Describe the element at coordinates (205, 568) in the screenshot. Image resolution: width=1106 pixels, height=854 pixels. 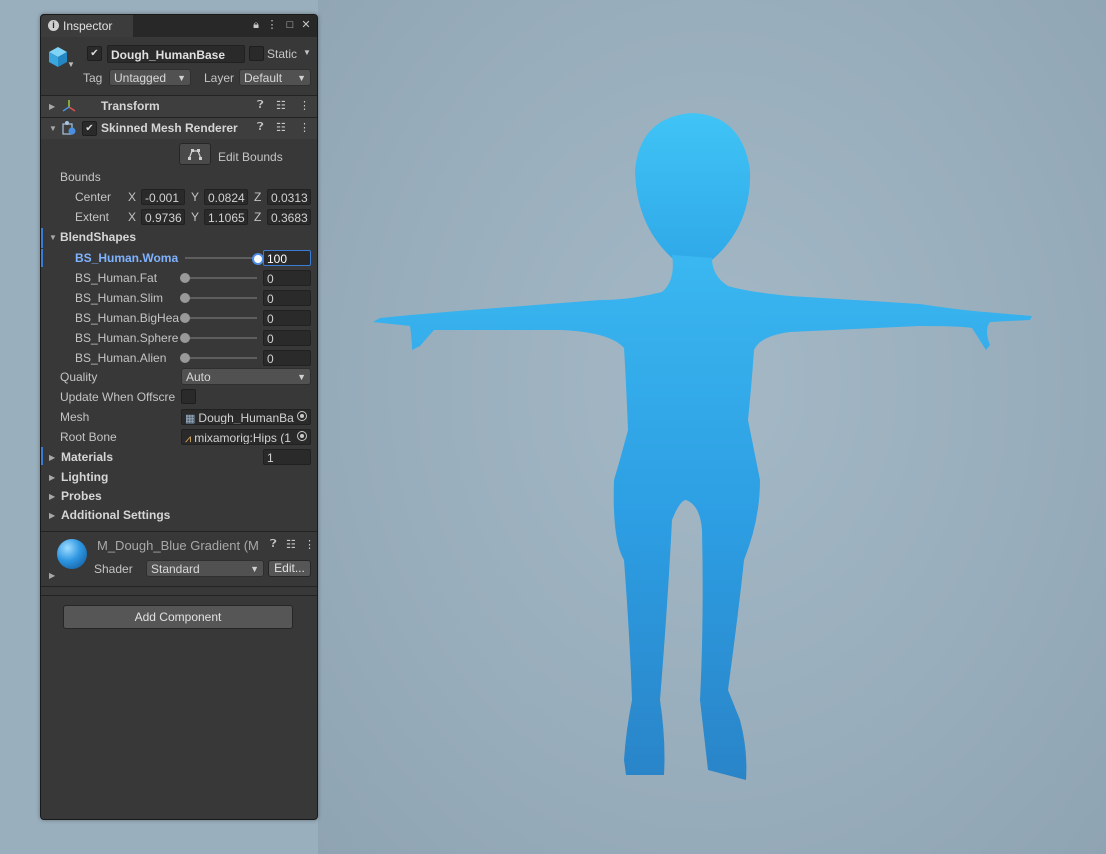
I see `shader-dropdown: Standard ▼` at that location.